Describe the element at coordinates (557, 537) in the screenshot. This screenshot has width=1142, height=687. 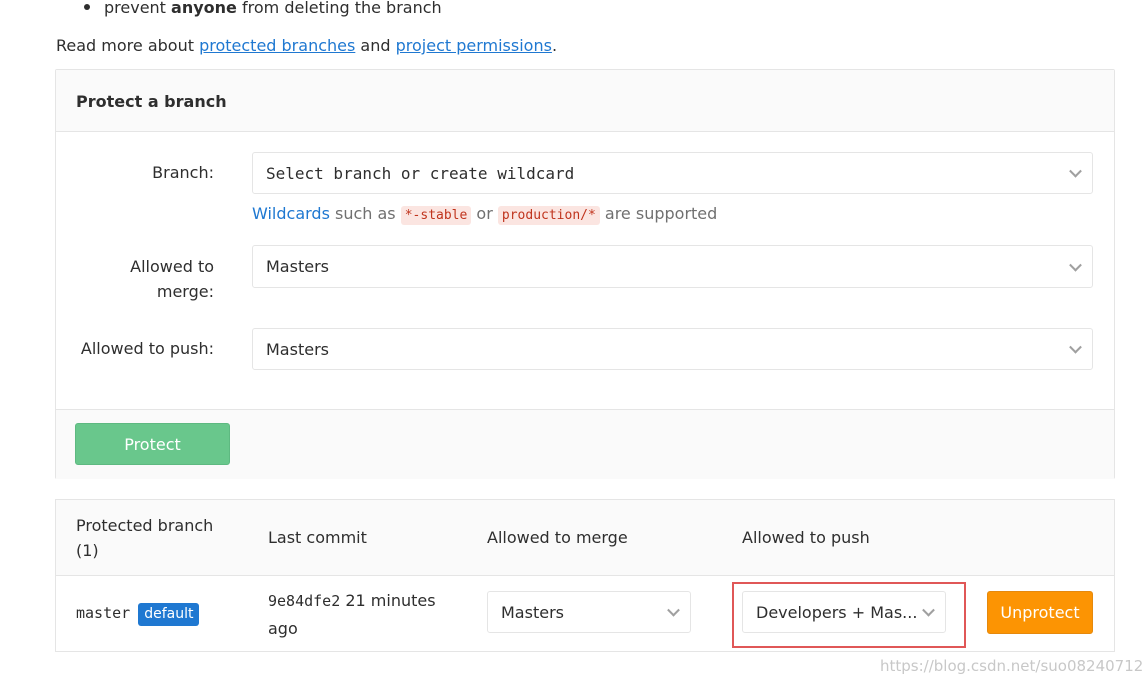
I see `header-allowed-merge: Allowed to merge` at that location.